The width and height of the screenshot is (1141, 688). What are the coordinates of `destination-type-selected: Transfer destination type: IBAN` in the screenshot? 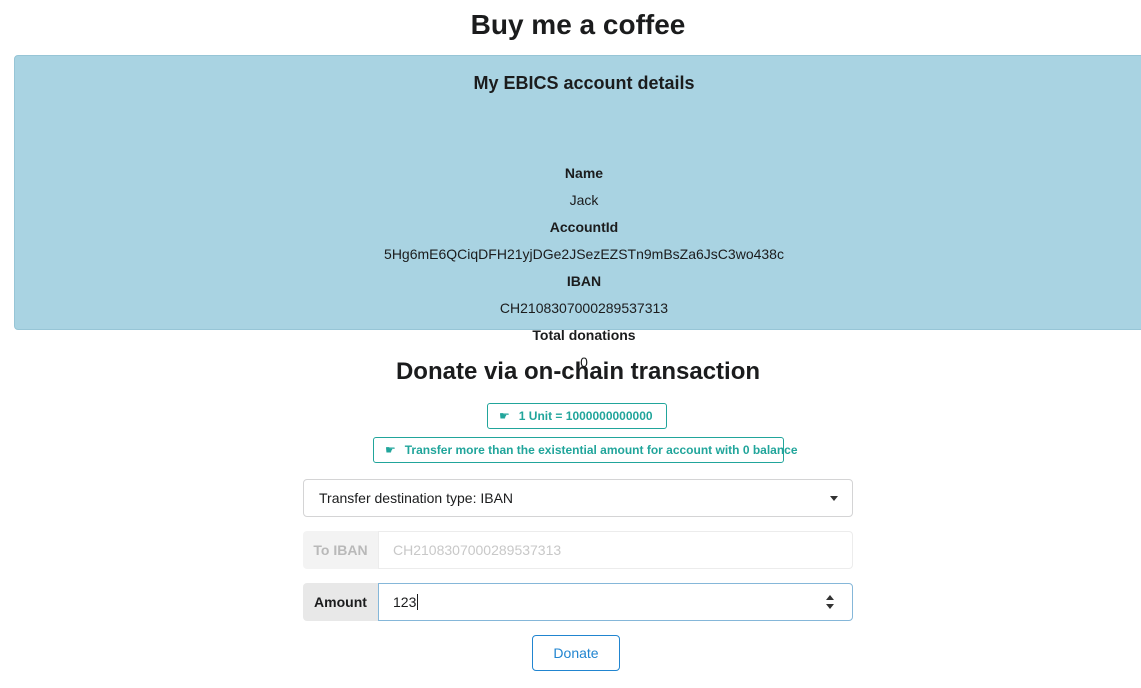 It's located at (416, 498).